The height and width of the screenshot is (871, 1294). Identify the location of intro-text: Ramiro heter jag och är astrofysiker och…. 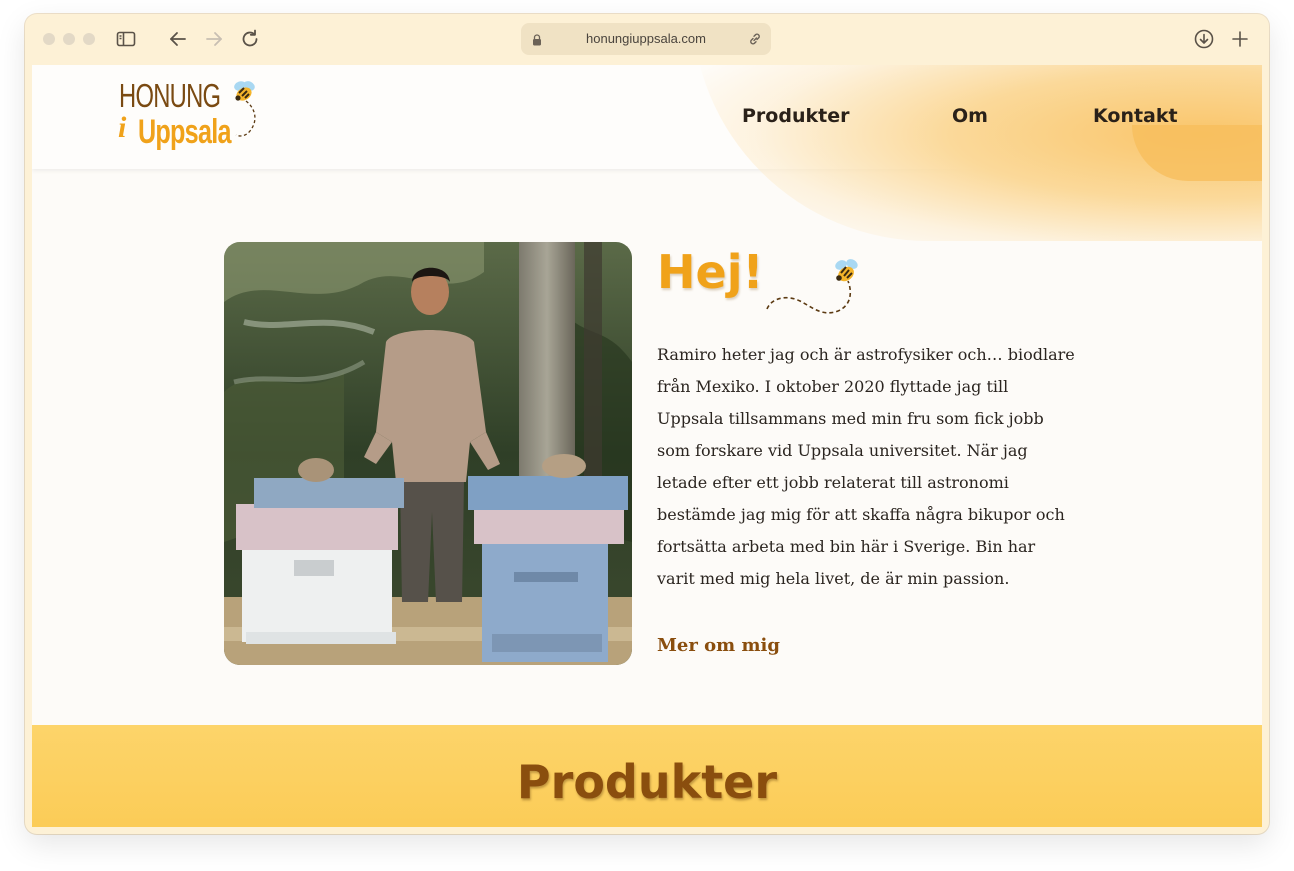
(866, 466).